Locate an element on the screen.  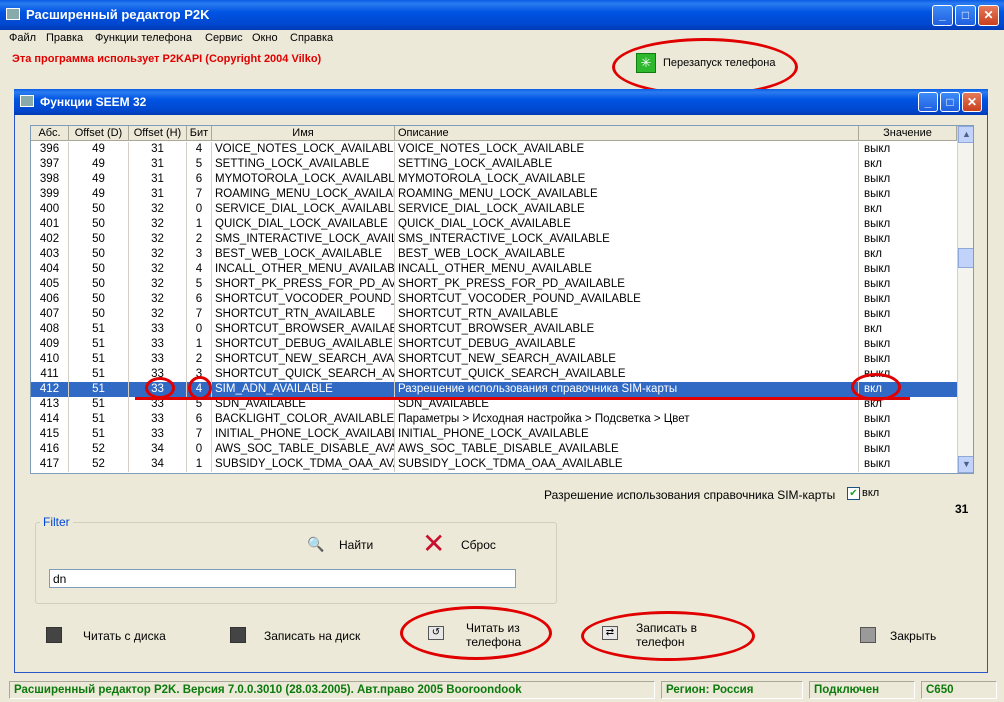
phone-write-icon: ⇄ is located at coordinates (610, 633).